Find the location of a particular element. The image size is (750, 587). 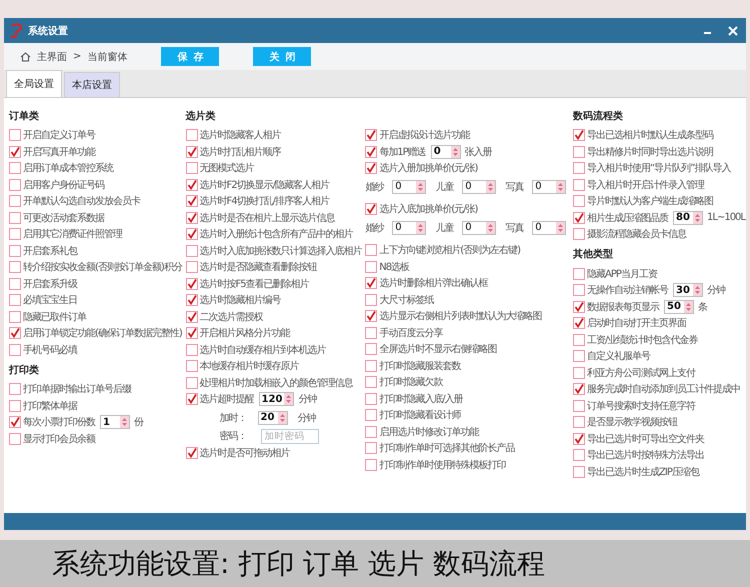

number-field: 30 is located at coordinates (688, 290).